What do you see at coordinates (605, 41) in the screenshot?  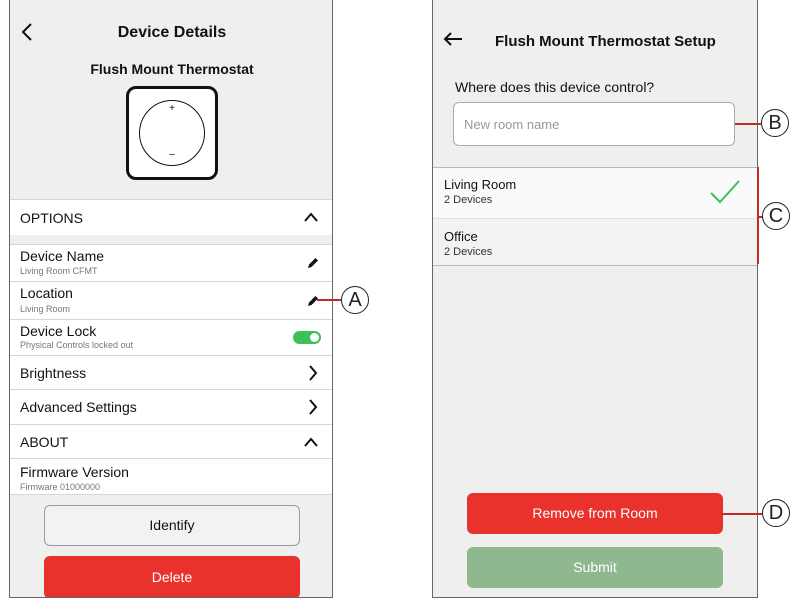 I see `page-title: Flush Mount Thermostat Setup` at bounding box center [605, 41].